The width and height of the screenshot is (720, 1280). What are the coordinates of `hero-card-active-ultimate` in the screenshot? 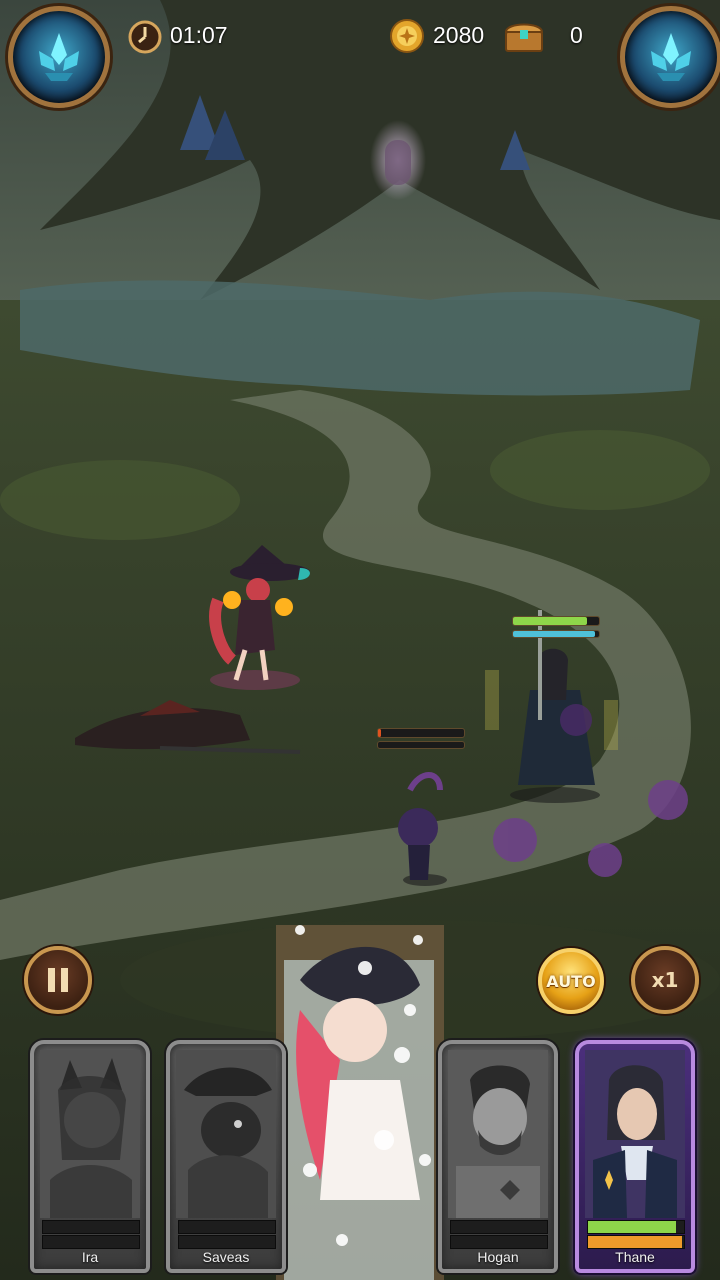 It's located at (360, 1102).